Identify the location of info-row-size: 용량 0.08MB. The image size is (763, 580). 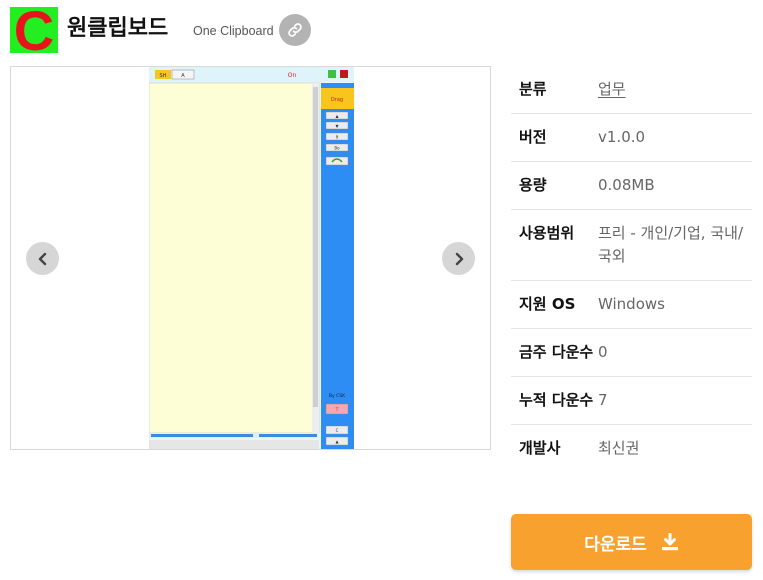
(631, 186).